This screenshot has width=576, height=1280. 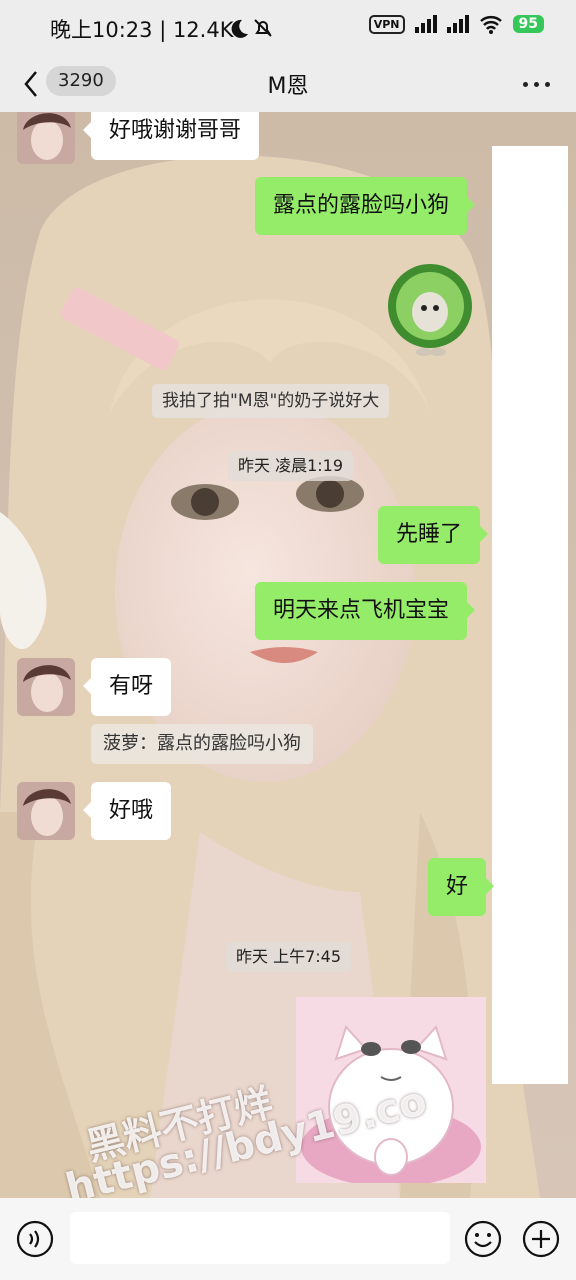 What do you see at coordinates (260, 1238) in the screenshot?
I see `message-input` at bounding box center [260, 1238].